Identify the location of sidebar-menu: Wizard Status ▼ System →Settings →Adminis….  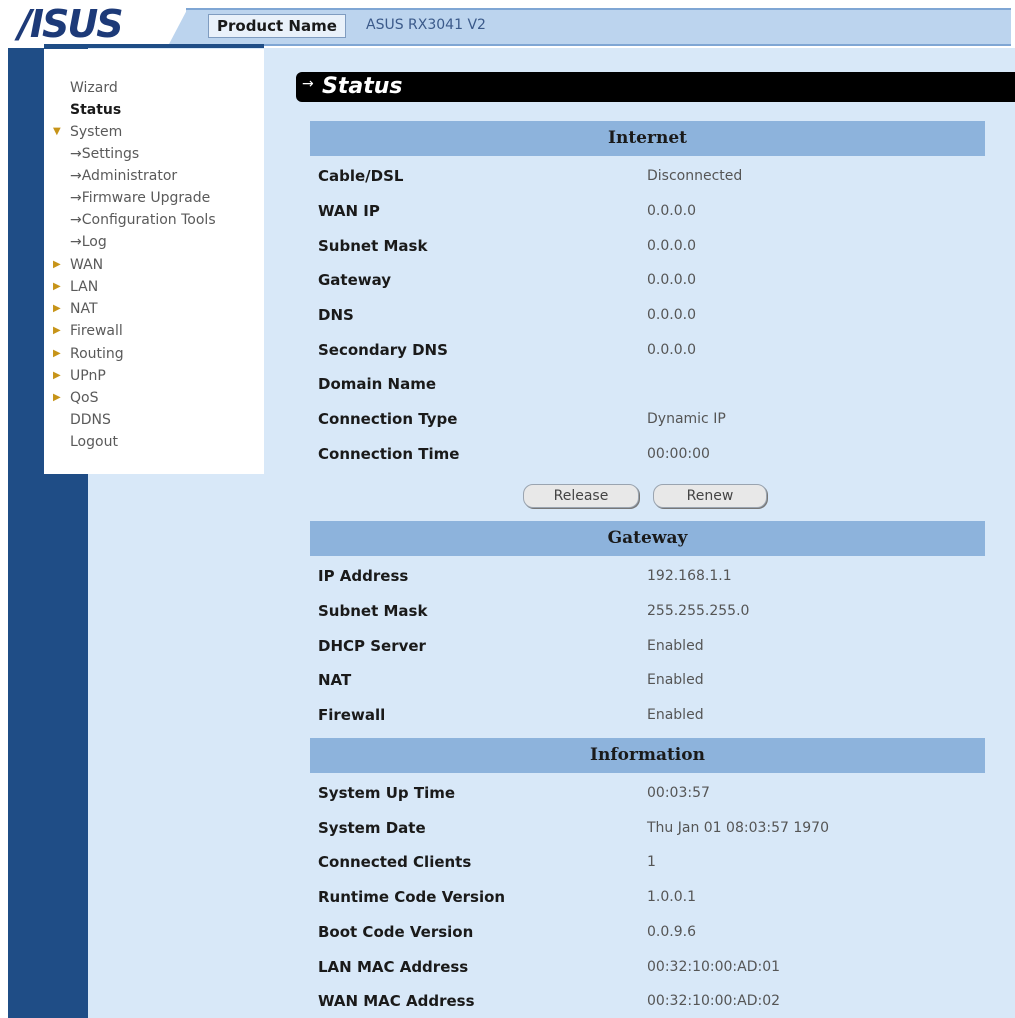
(154, 261).